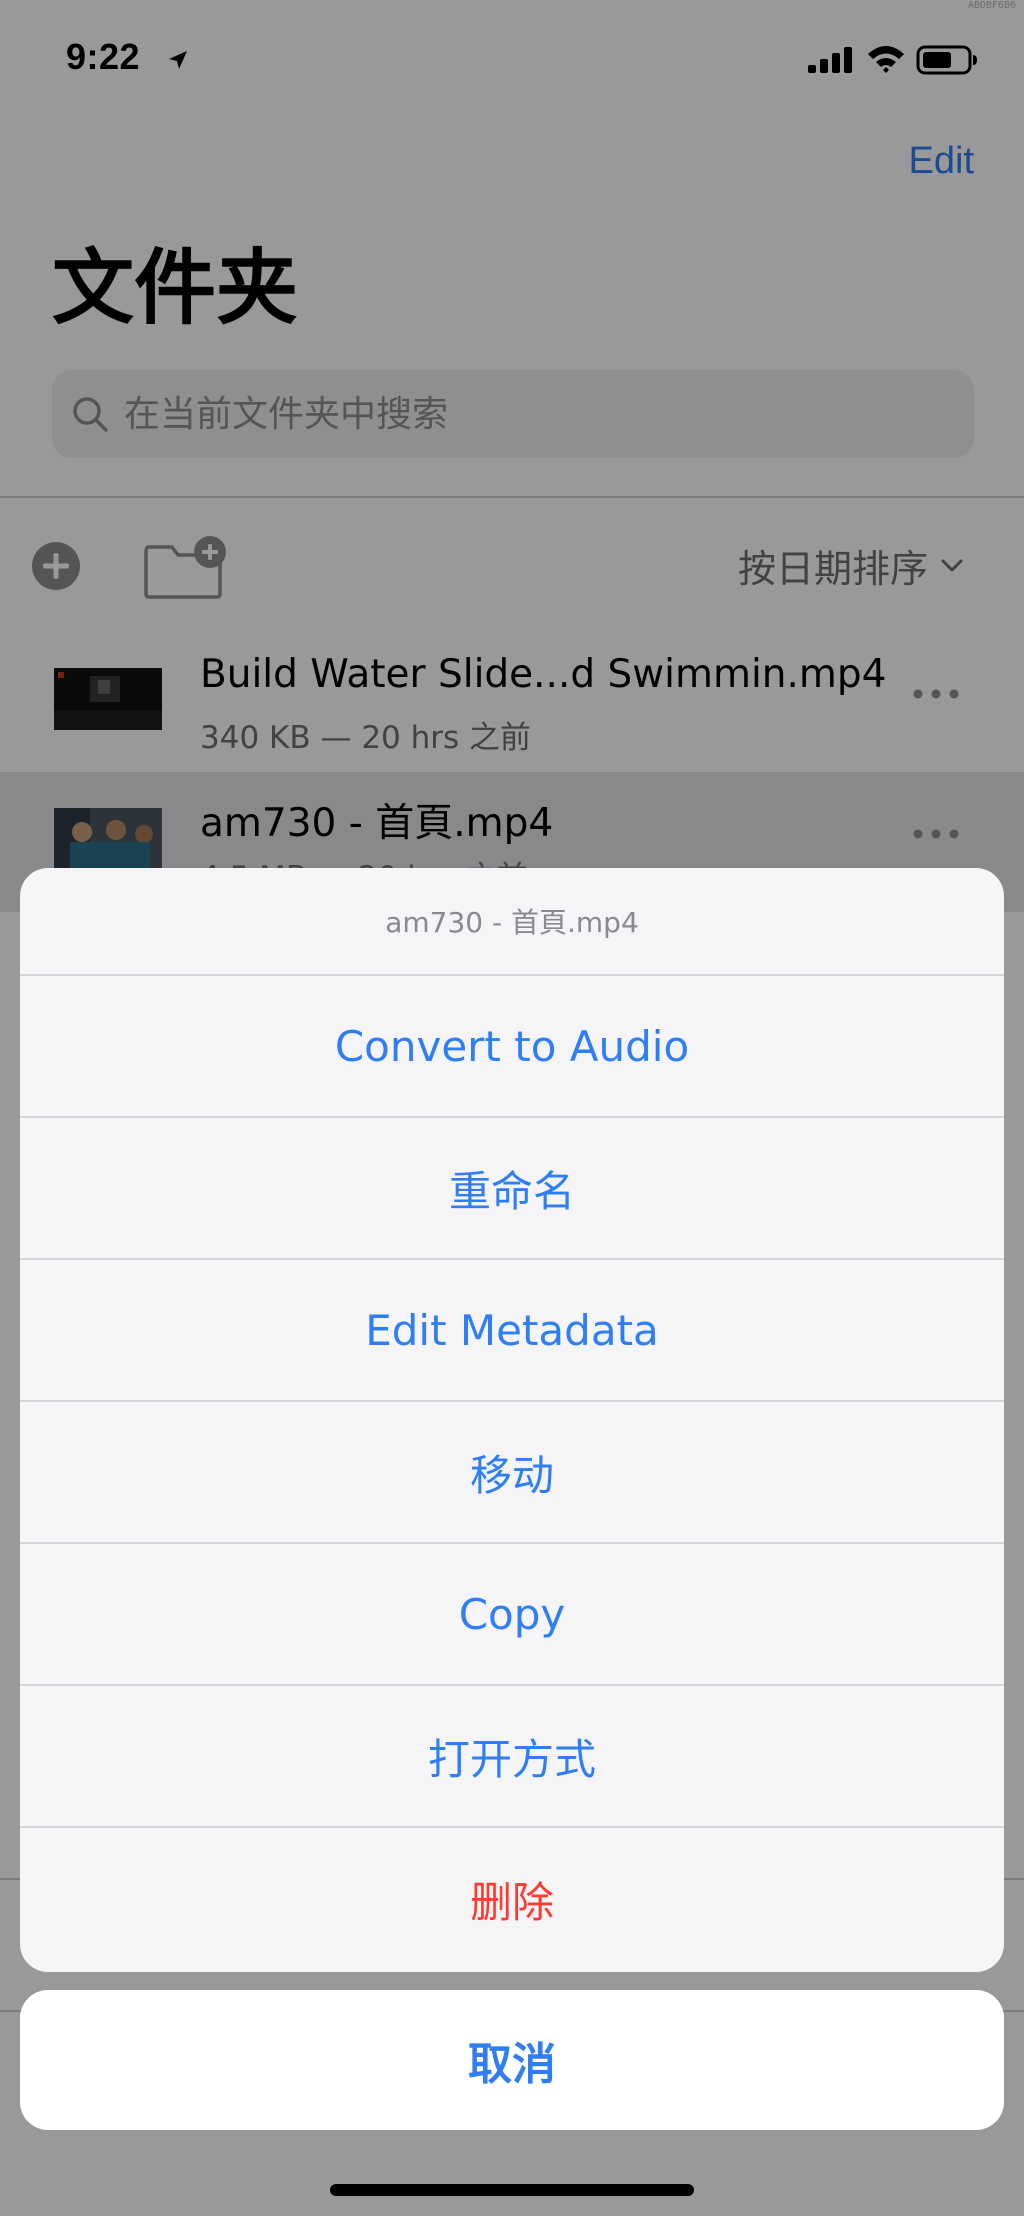  Describe the element at coordinates (512, 1473) in the screenshot. I see `move-button: 移动` at that location.